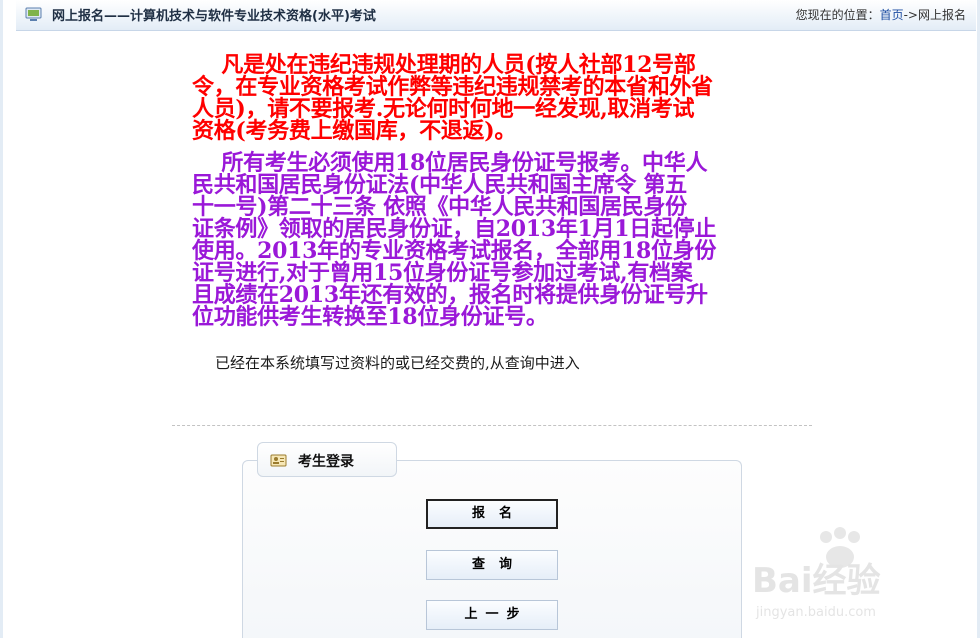 Image resolution: width=980 pixels, height=638 pixels. I want to click on monitor-icon, so click(33, 14).